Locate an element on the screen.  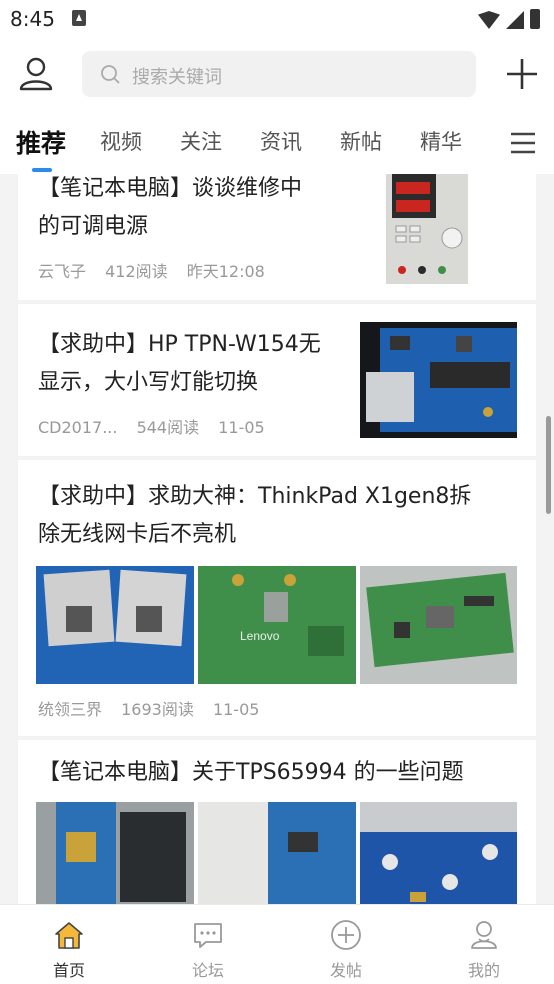
post-meta: CD2017... 544阅读 11-05 is located at coordinates (158, 426).